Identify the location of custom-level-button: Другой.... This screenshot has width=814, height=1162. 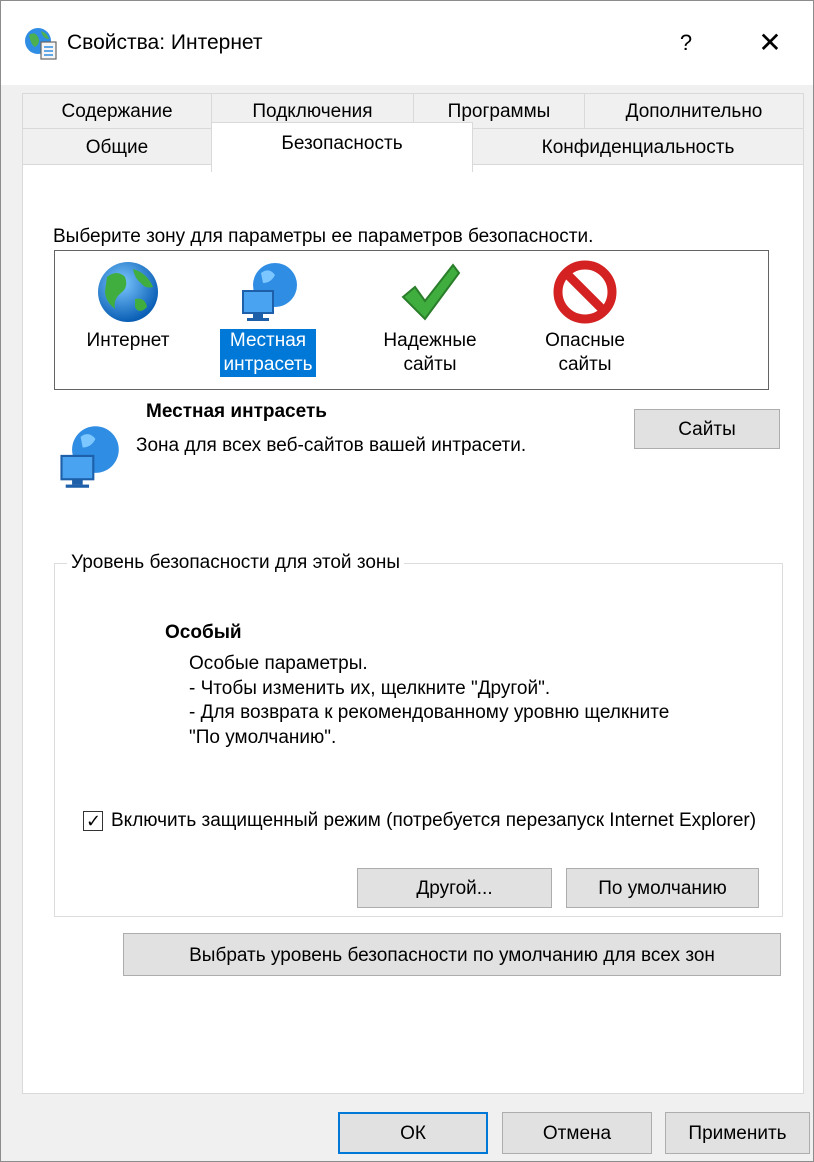
(454, 888).